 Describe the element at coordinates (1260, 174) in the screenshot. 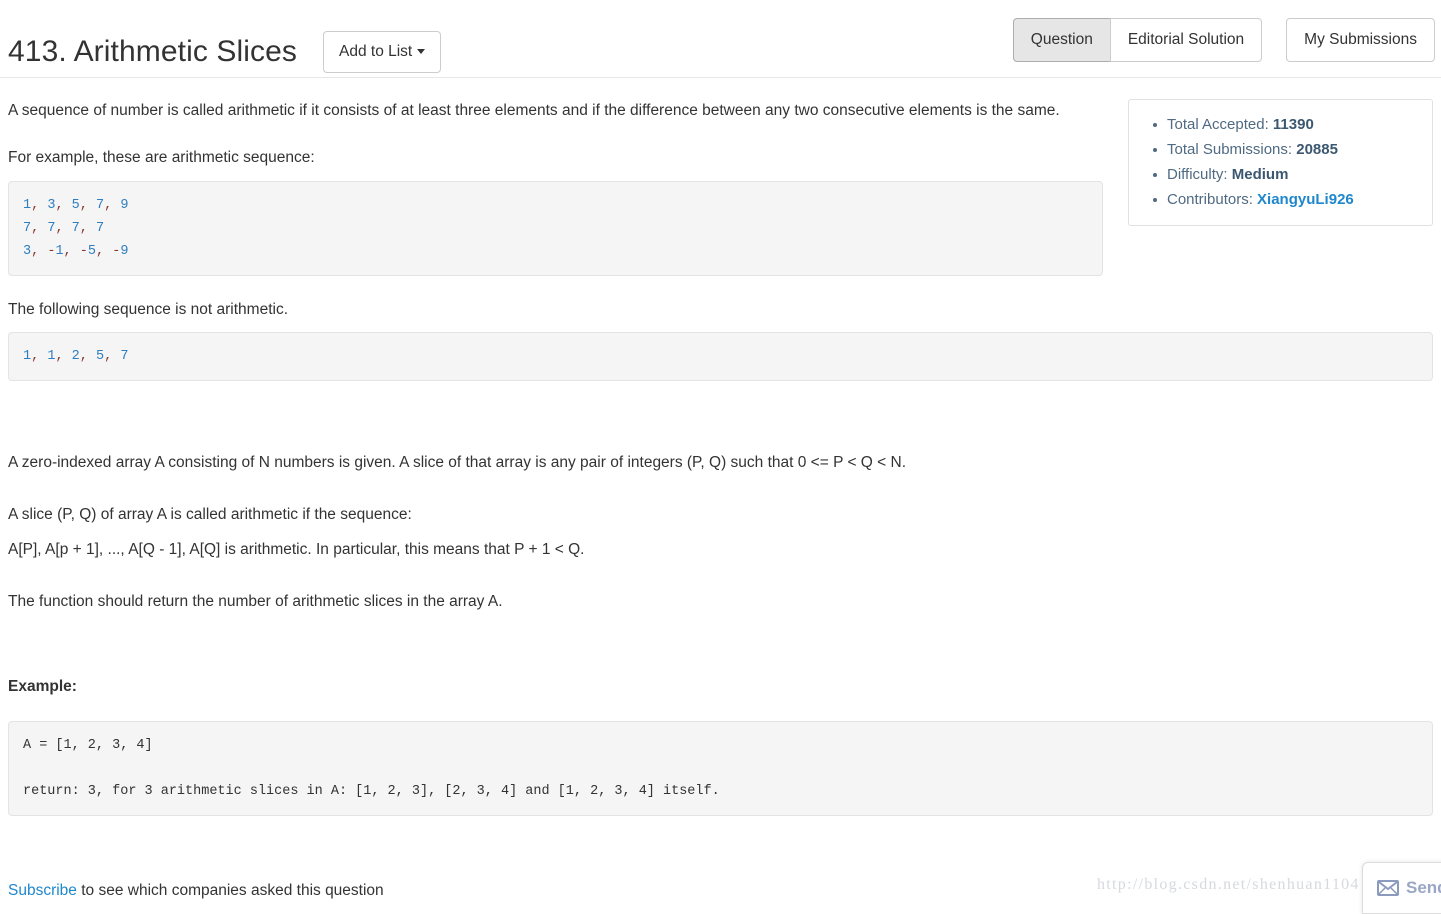

I see `stat-value: Medium` at that location.